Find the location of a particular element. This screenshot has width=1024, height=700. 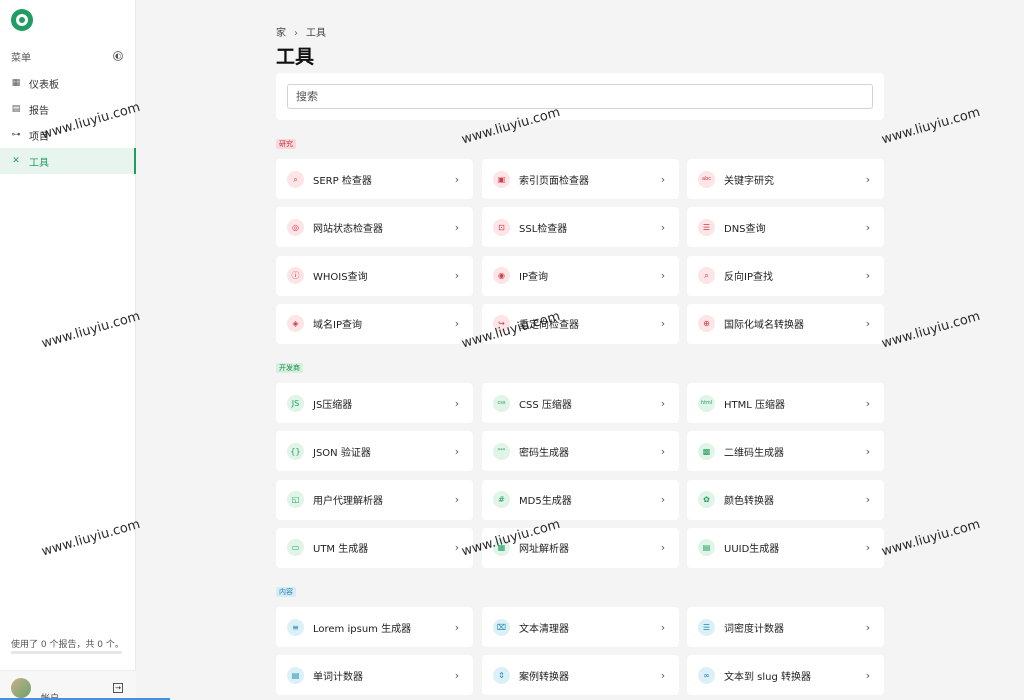

info-icon: ⓘ is located at coordinates (295, 276).